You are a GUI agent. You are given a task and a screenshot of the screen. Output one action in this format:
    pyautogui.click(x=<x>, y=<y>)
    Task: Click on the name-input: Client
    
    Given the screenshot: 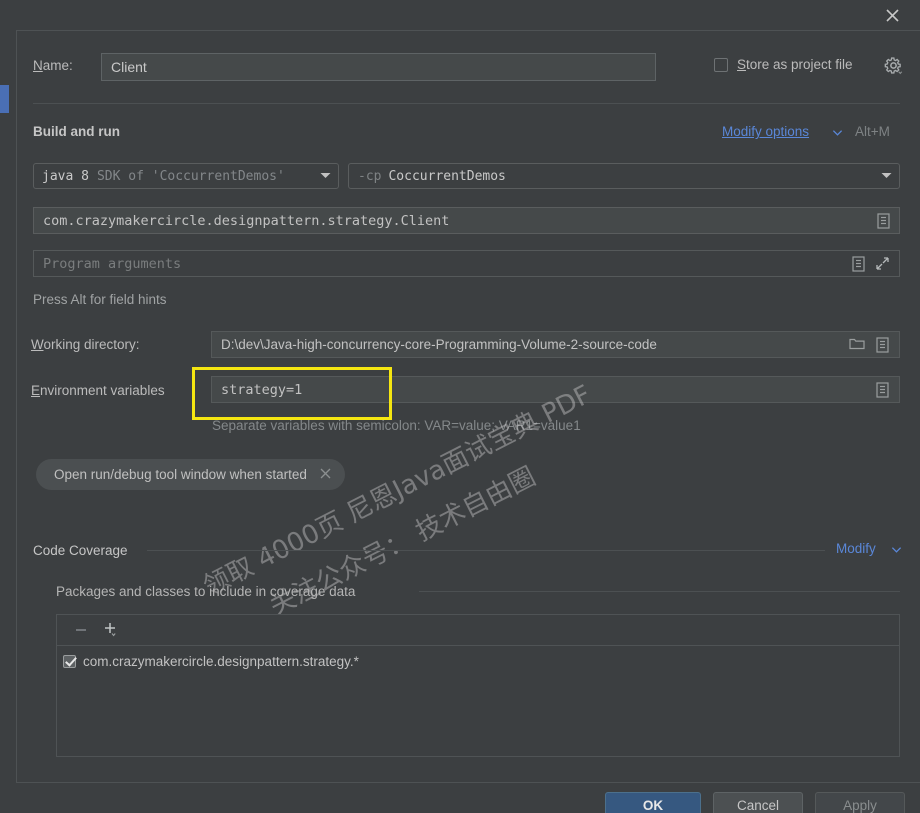 What is the action you would take?
    pyautogui.click(x=378, y=67)
    